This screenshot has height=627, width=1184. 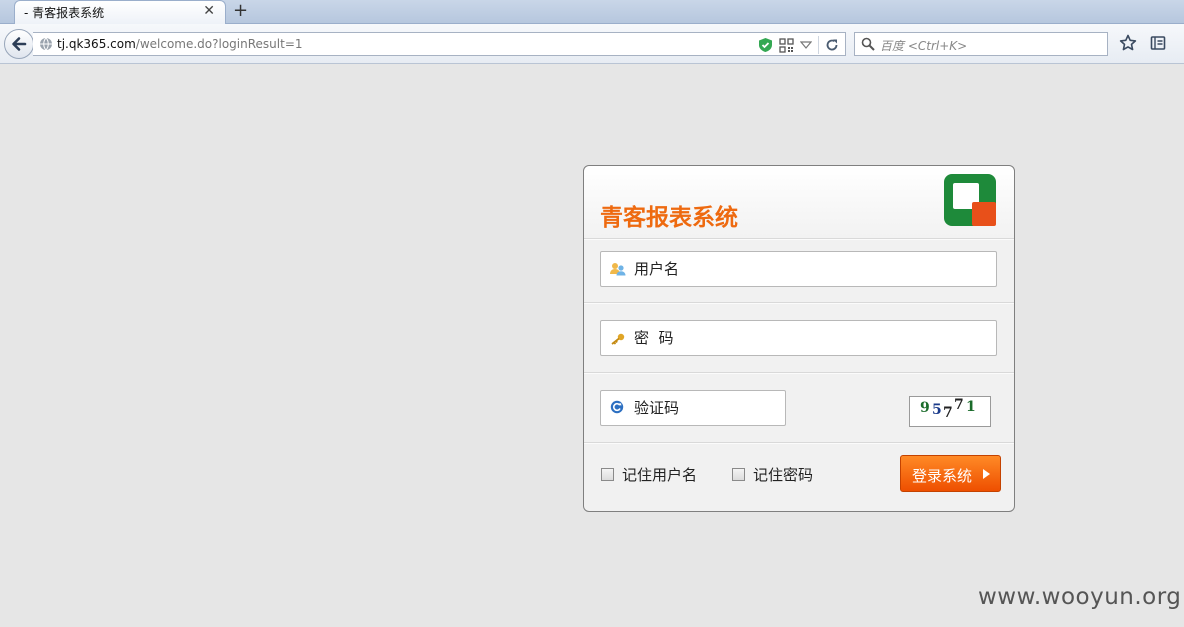 I want to click on password-input, so click(x=804, y=338).